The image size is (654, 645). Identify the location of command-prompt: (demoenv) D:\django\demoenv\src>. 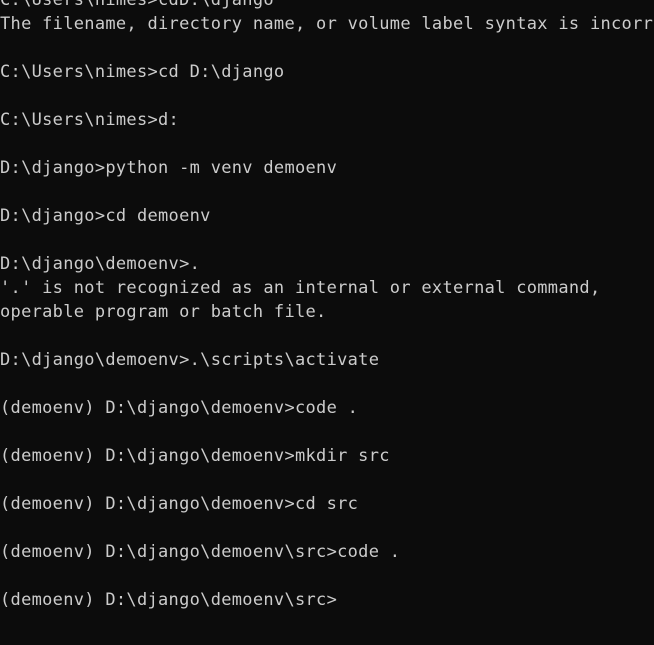
(169, 600).